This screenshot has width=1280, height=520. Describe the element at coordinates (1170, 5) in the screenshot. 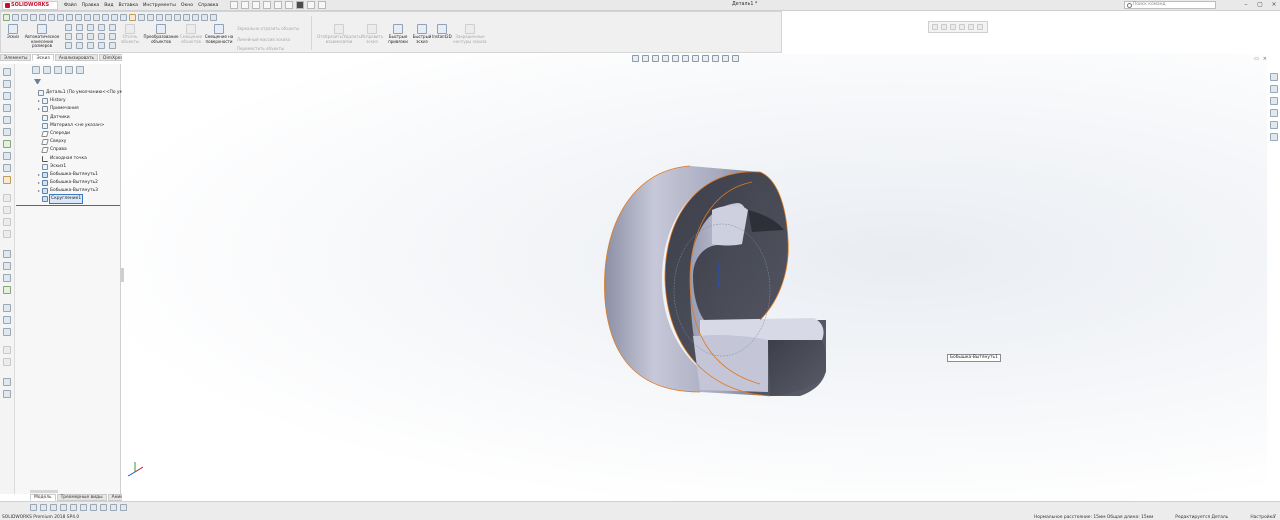

I see `search-commands-input: Поиск команд` at that location.